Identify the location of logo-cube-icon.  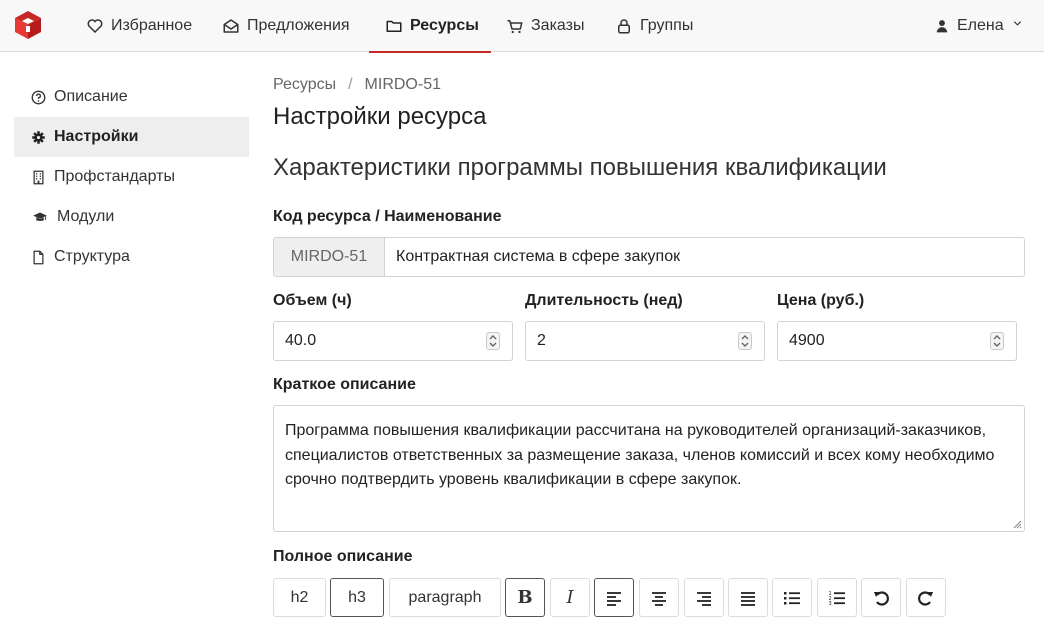
(28, 25).